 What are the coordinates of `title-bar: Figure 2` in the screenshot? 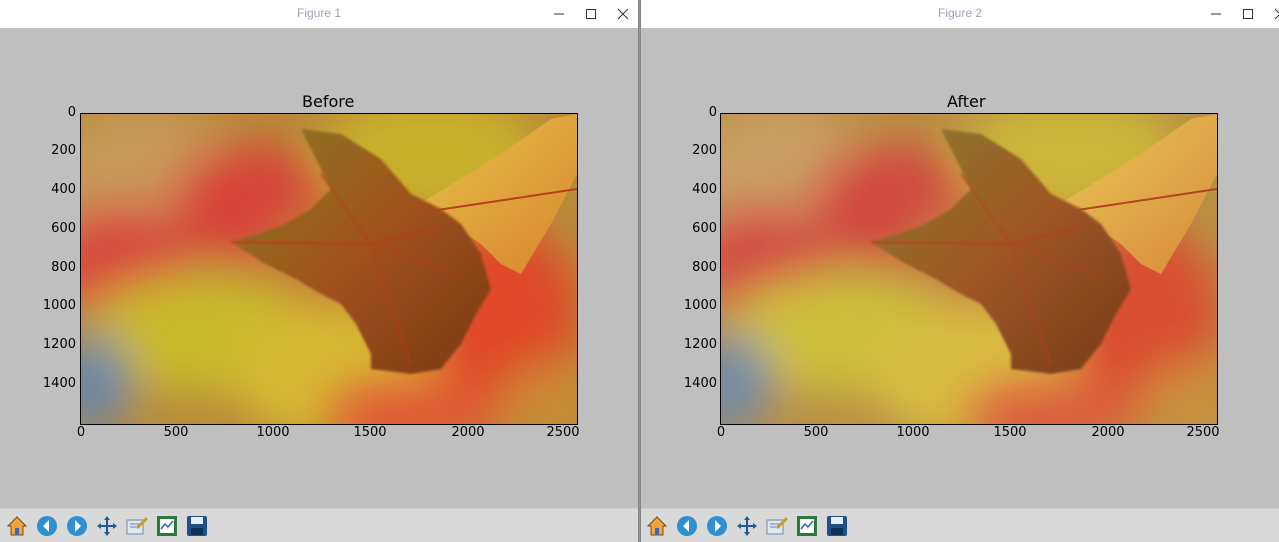 It's located at (960, 14).